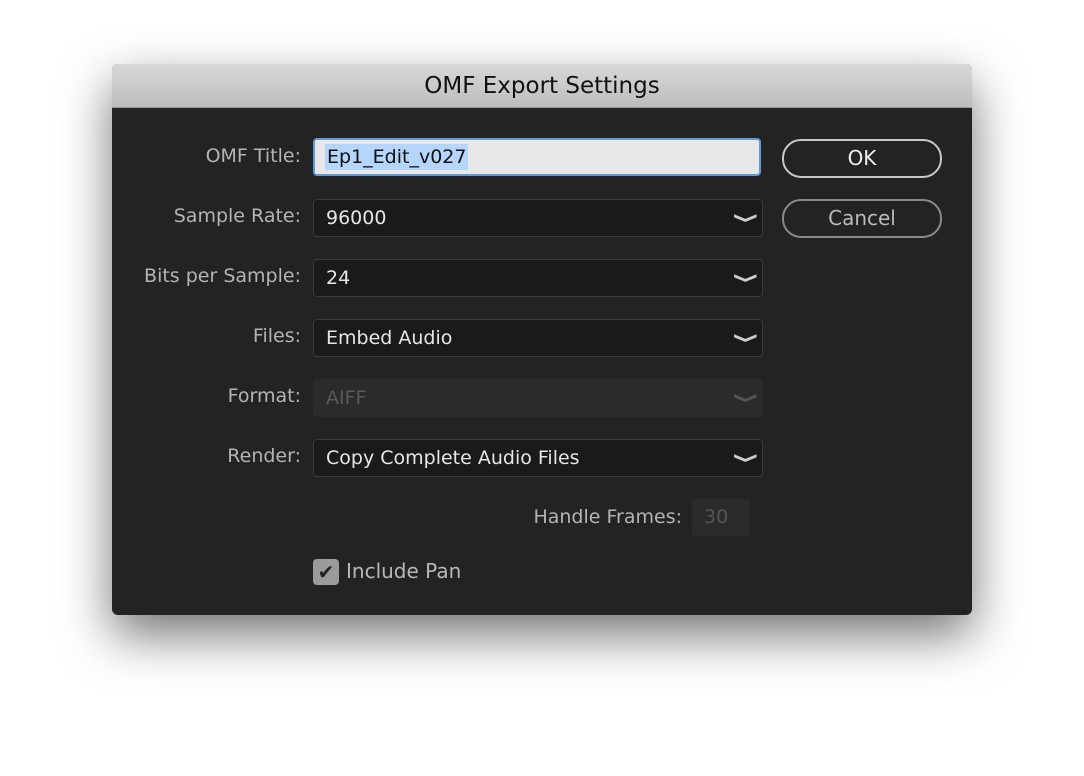  I want to click on omf-title-value: Ep1_Edit_v027, so click(397, 157).